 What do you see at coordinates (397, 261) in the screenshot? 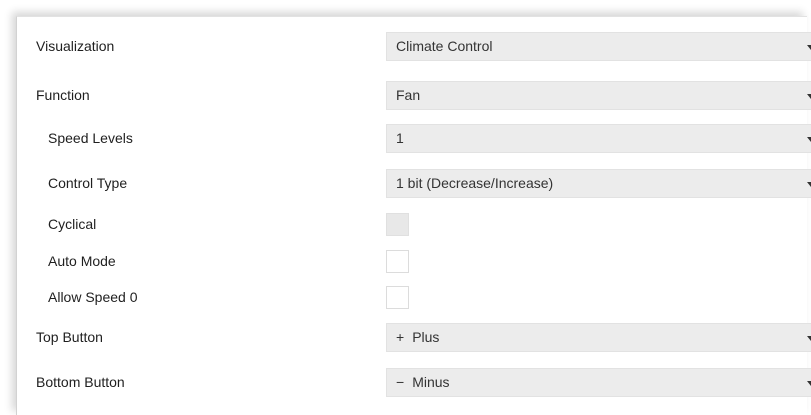
I see `auto-mode-checkbox` at bounding box center [397, 261].